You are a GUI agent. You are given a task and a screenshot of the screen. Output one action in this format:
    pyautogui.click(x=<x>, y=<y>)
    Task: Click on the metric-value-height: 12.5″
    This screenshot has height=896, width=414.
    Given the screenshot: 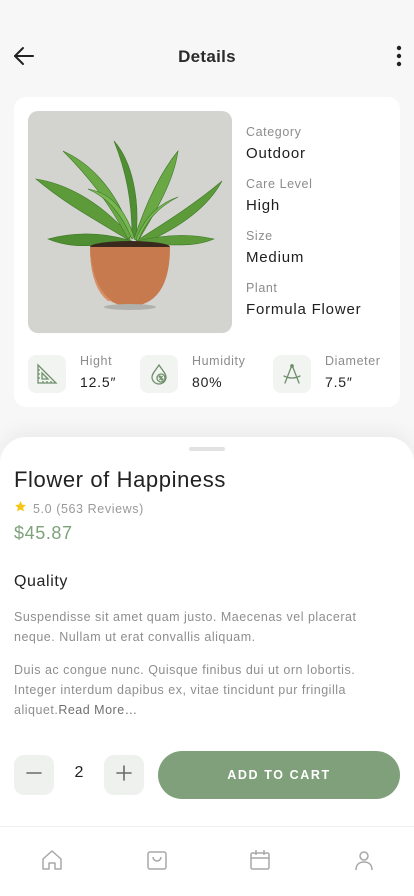 What is the action you would take?
    pyautogui.click(x=98, y=382)
    